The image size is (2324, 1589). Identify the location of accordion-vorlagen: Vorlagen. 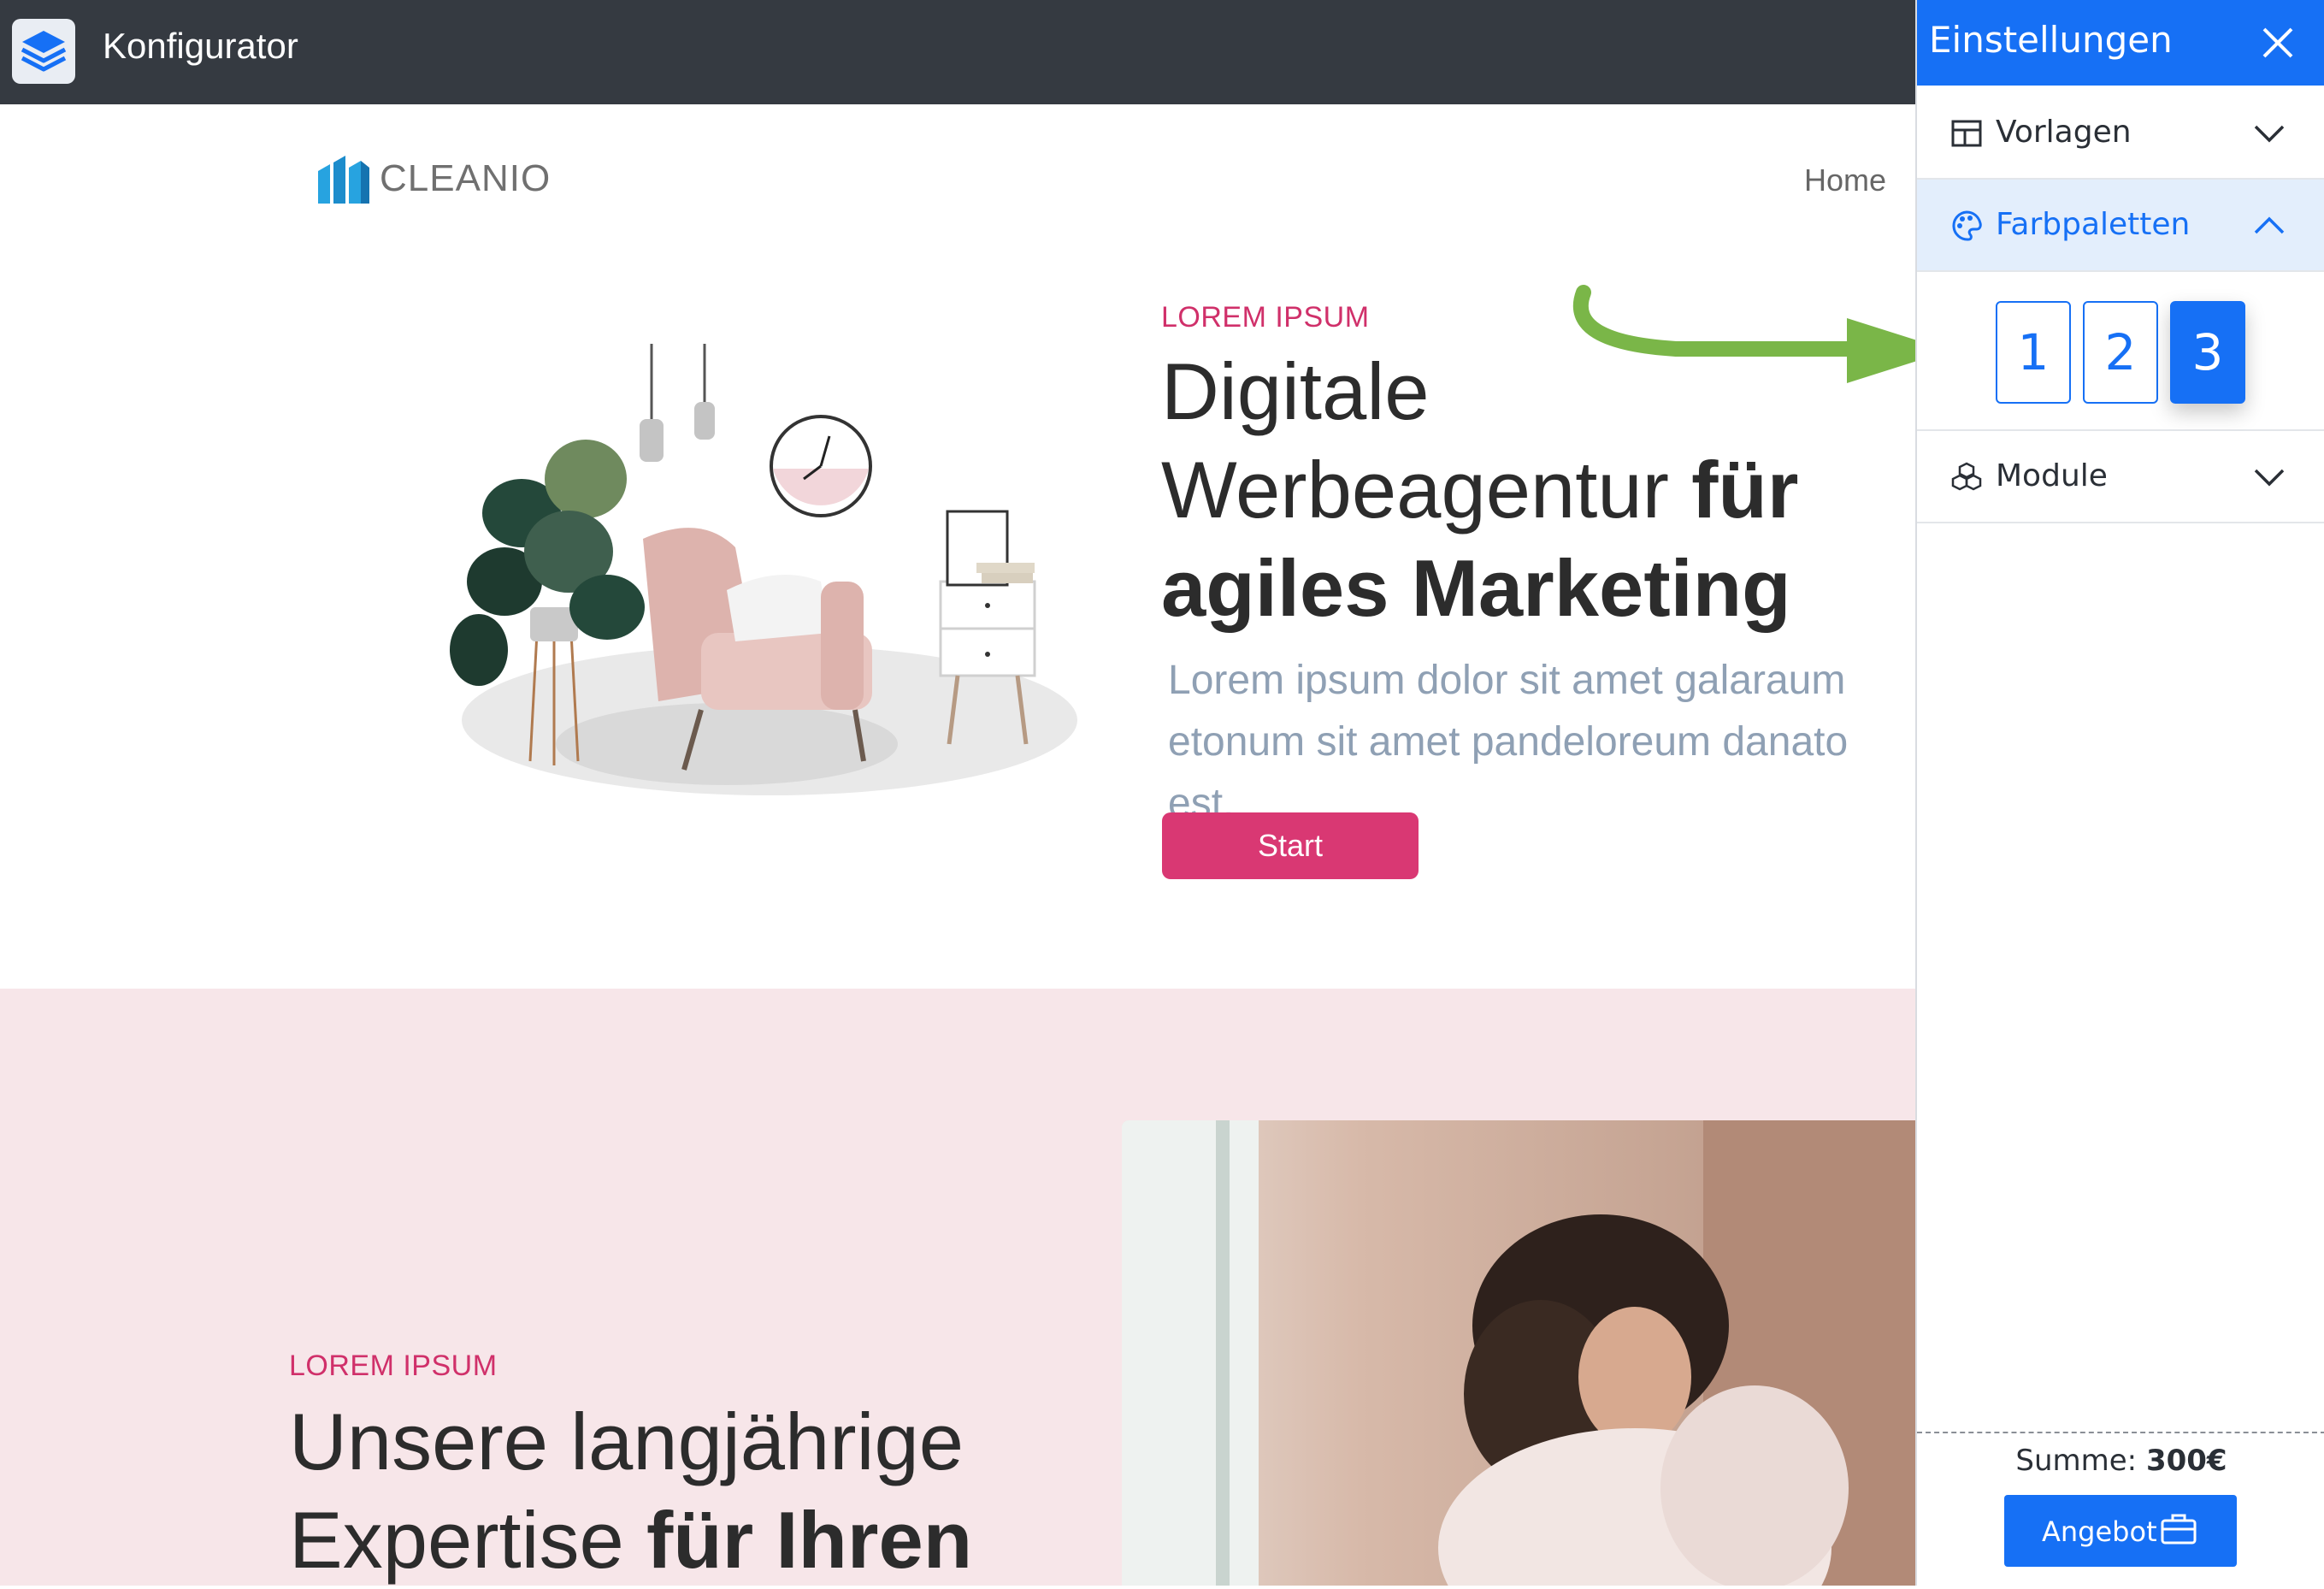
(2120, 133).